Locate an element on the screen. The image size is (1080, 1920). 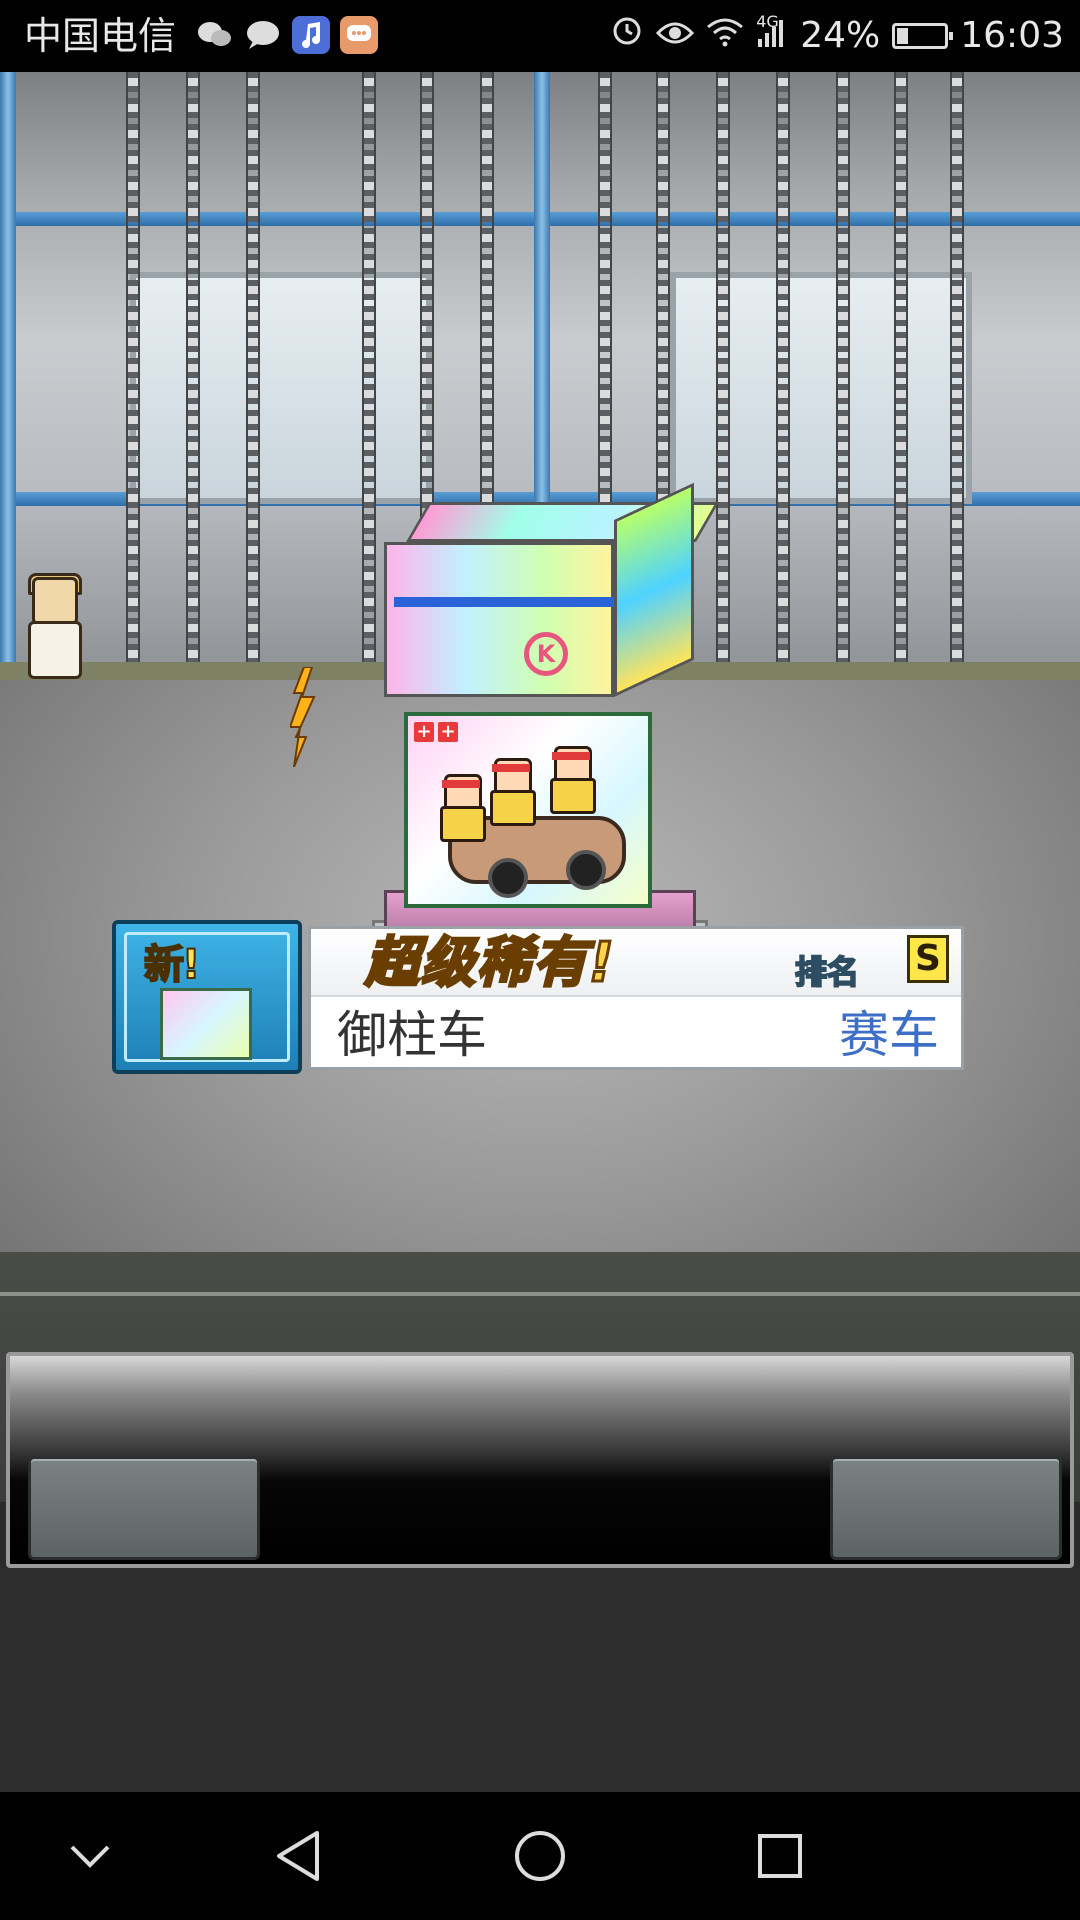
right-panel-button is located at coordinates (946, 1508).